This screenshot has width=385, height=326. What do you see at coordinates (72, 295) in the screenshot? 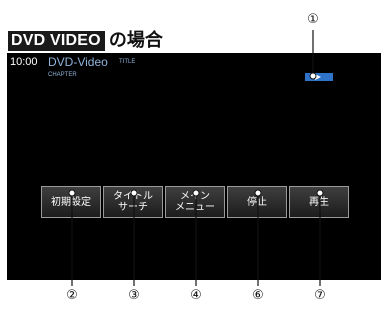
I see `callout-2: ②` at bounding box center [72, 295].